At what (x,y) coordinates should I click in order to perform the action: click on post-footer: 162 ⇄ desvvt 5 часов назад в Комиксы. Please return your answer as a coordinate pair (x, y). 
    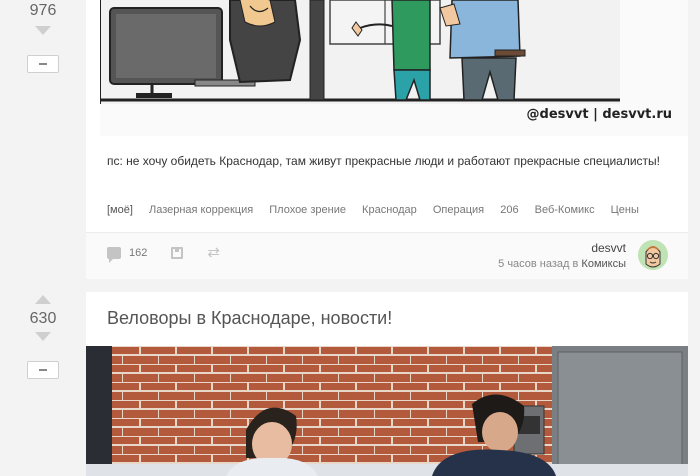
    Looking at the image, I should click on (387, 255).